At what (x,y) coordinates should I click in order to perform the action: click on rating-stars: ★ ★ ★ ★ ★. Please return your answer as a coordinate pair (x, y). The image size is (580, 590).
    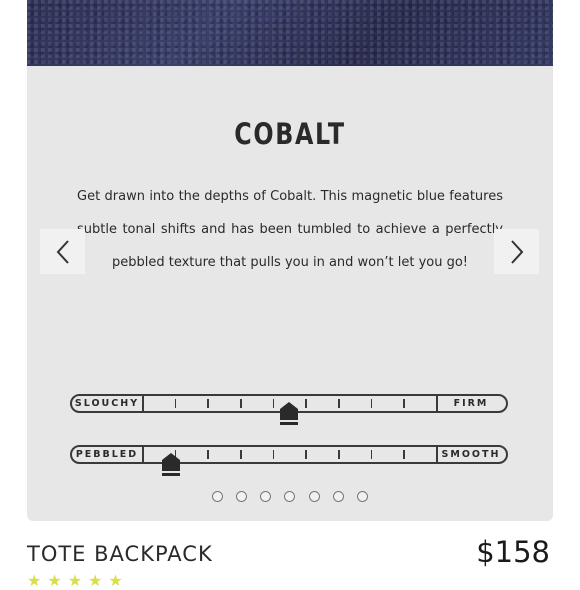
    Looking at the image, I should click on (75, 582).